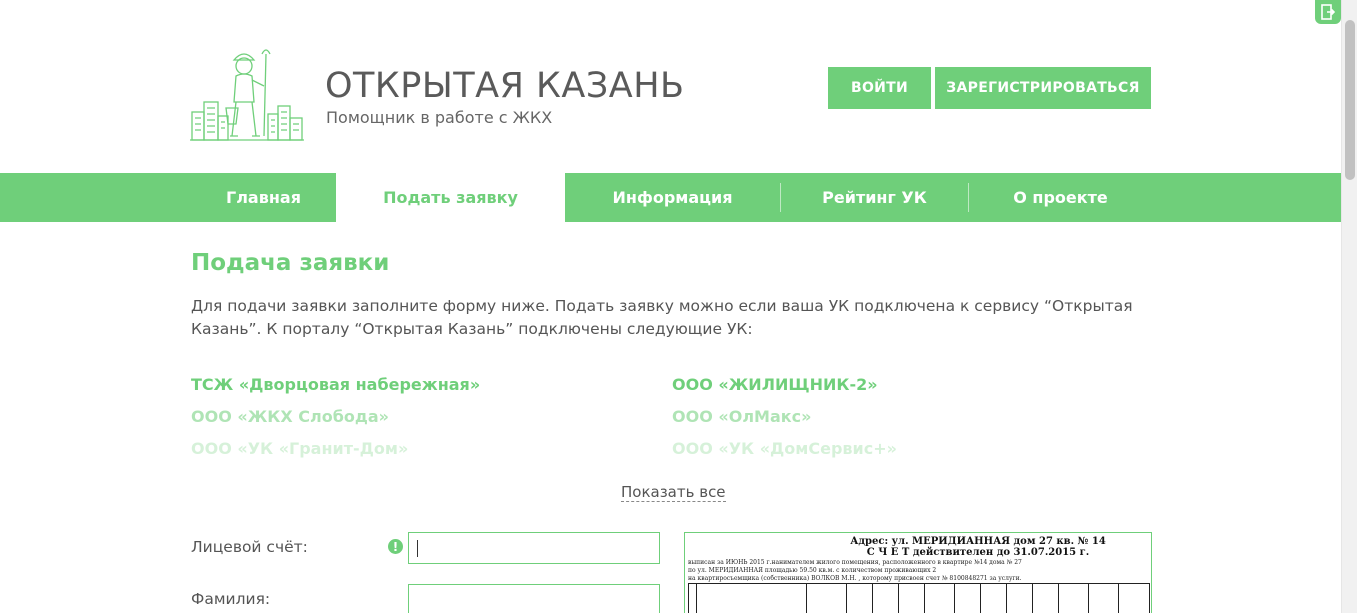 This screenshot has height=613, width=1357. What do you see at coordinates (978, 552) in the screenshot?
I see `bill-heading: С Ч Е Т действителен до 31.07.2015 г.` at bounding box center [978, 552].